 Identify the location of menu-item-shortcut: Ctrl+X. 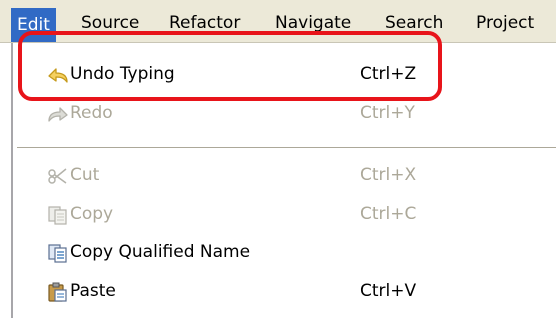
(388, 175).